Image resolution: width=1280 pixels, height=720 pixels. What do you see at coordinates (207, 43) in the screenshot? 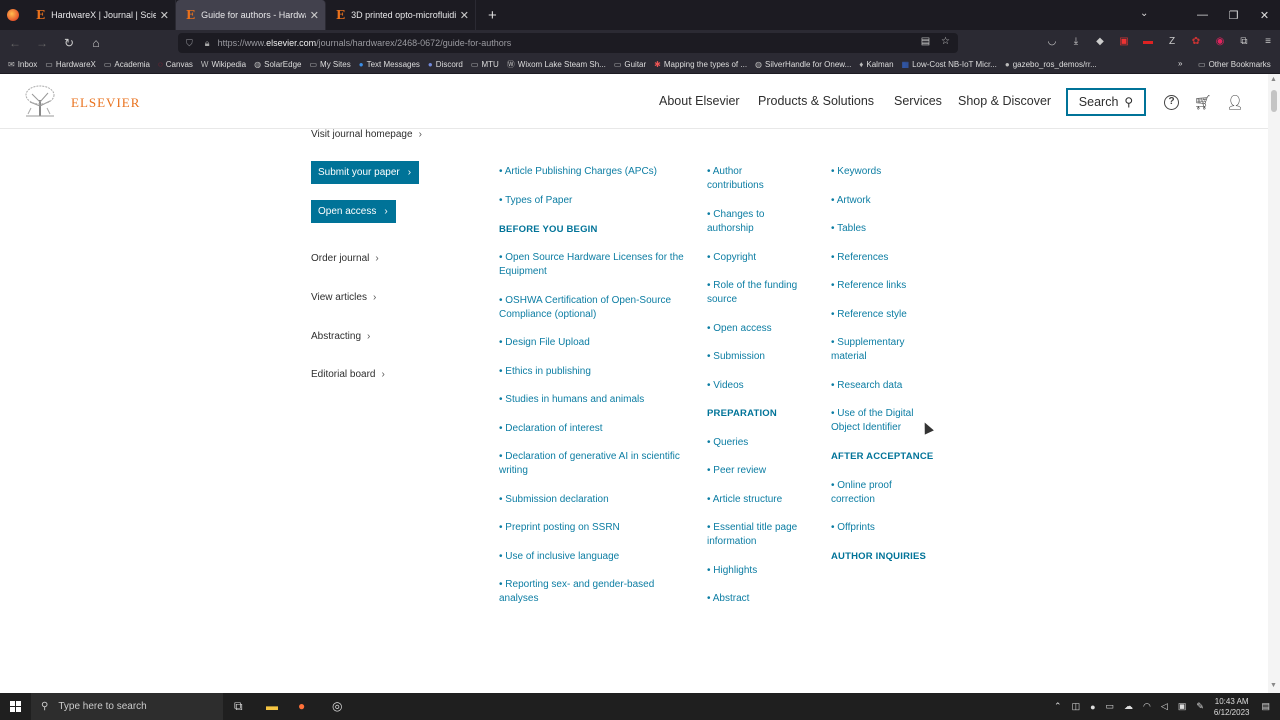
I see `lock-icon: 🔒︎` at bounding box center [207, 43].